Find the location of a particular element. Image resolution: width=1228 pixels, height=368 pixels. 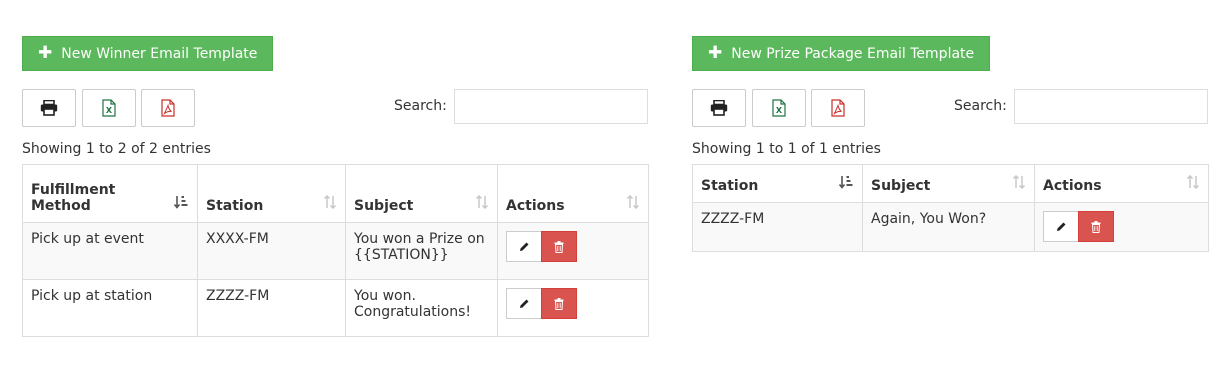

table-row: ZZZZ-FM Again, You Won? is located at coordinates (950, 227).